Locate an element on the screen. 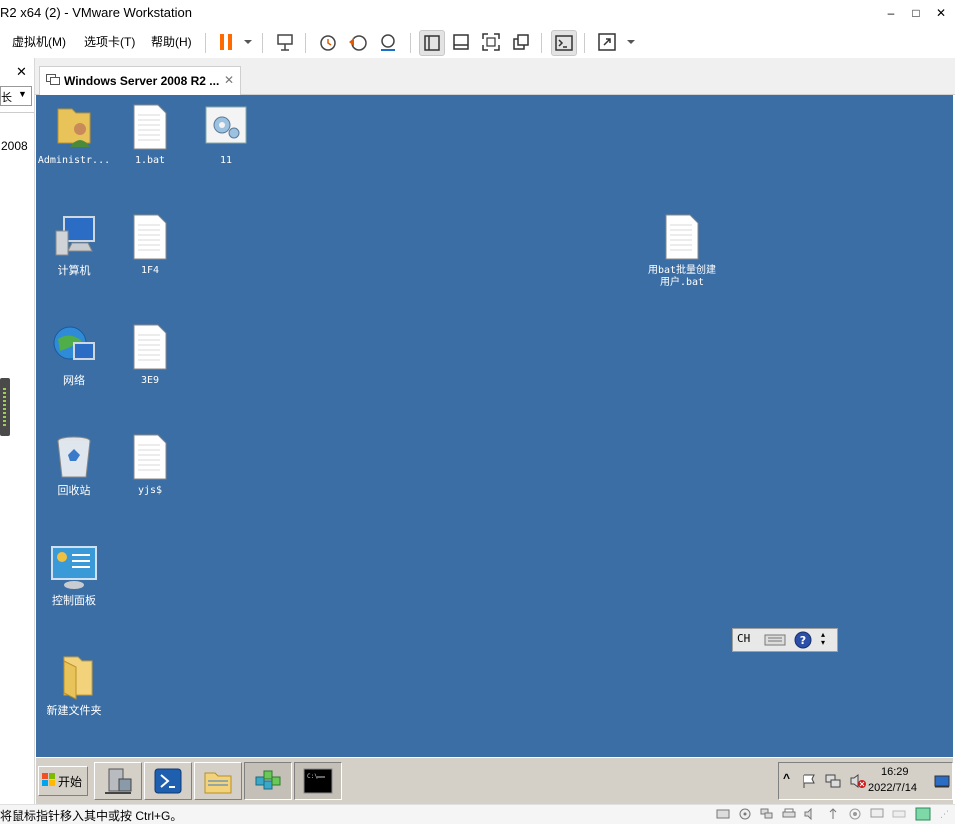  library-item-vm: 2008 is located at coordinates (14, 146).